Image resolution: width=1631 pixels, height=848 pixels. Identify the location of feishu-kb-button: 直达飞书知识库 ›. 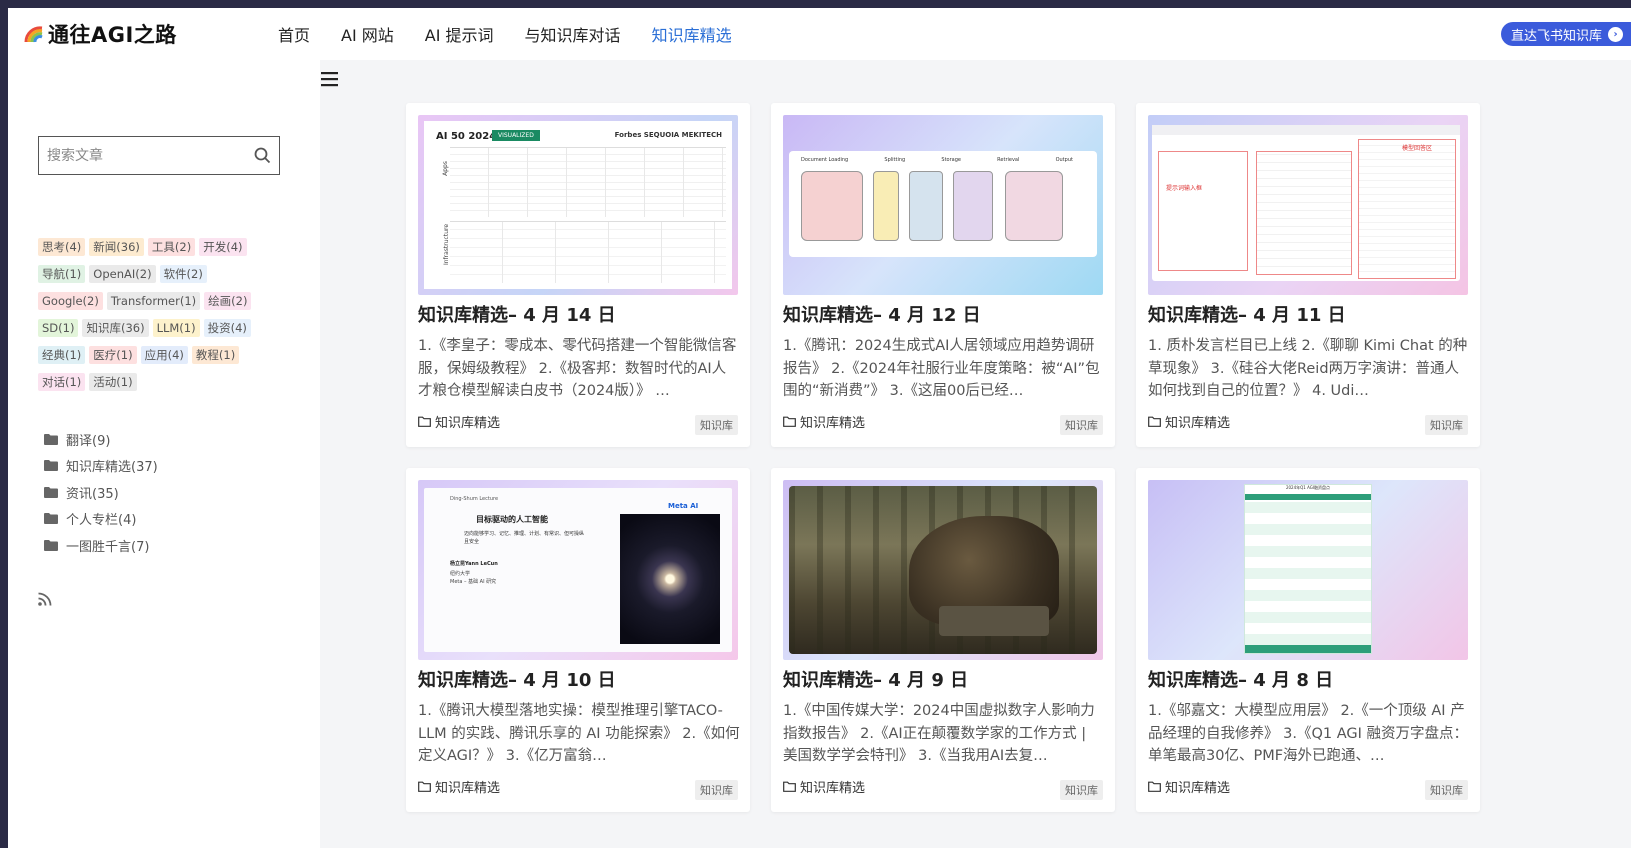
(1565, 34).